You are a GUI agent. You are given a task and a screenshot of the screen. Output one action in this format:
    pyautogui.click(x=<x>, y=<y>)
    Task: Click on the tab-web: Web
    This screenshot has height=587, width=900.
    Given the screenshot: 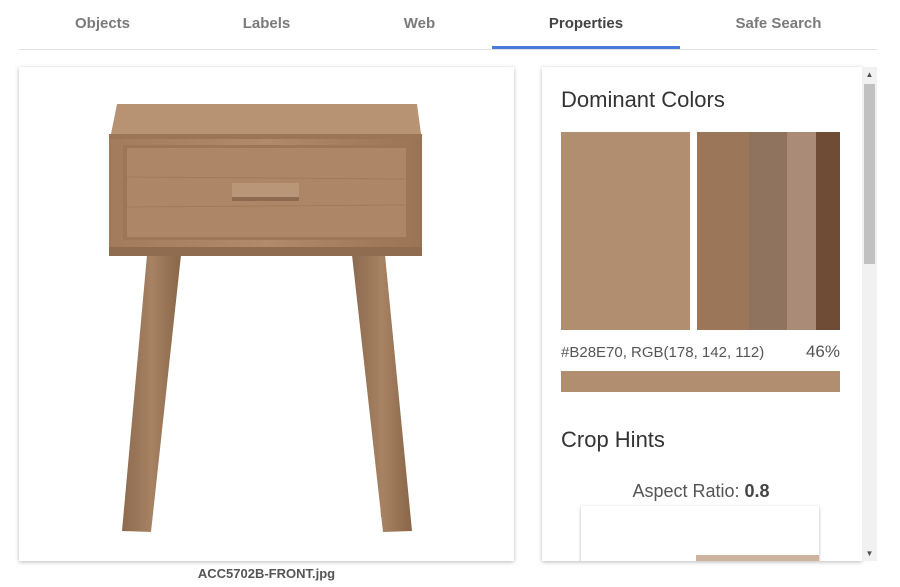 What is the action you would take?
    pyautogui.click(x=419, y=24)
    